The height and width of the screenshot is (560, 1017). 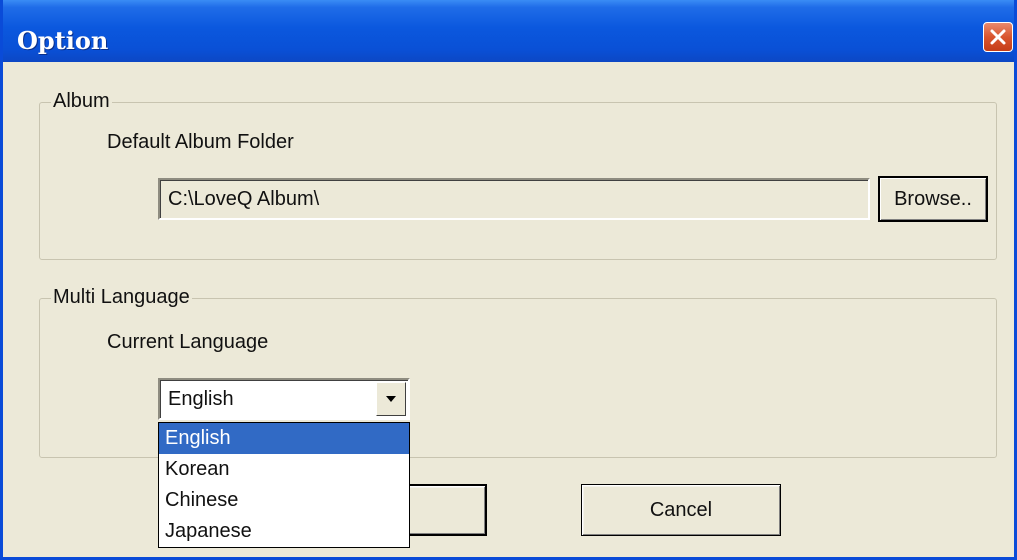 I want to click on language-dropdown-button, so click(x=391, y=399).